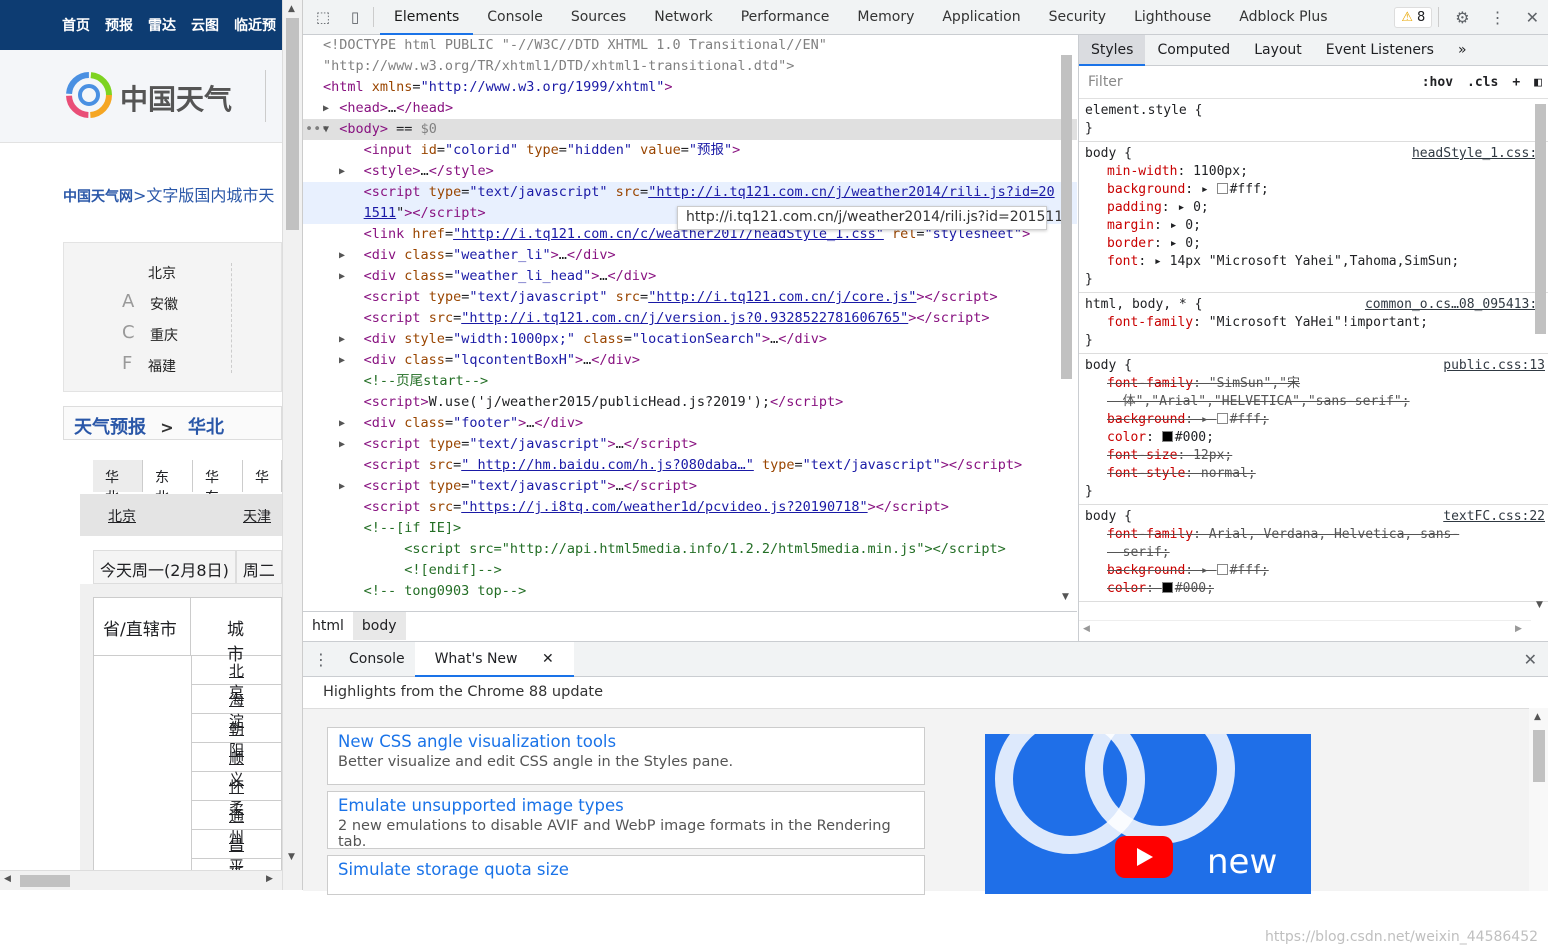  What do you see at coordinates (164, 335) in the screenshot?
I see `province-item: 重庆` at bounding box center [164, 335].